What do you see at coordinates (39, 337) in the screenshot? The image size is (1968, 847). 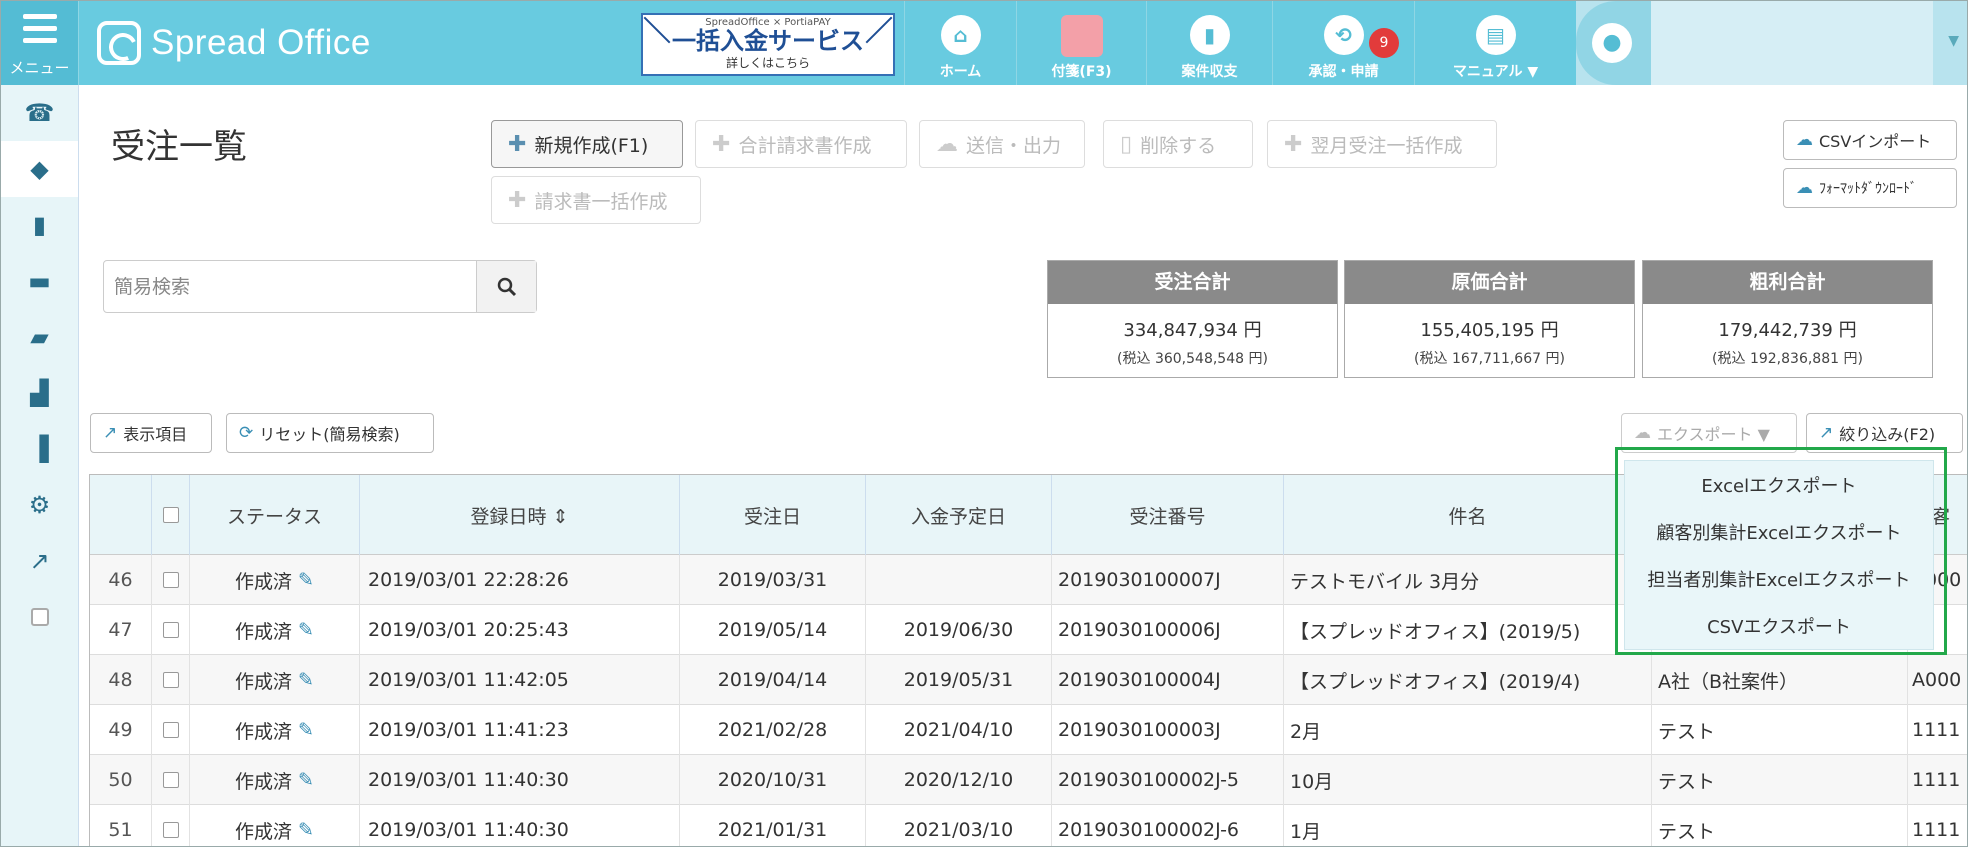 I see `folder-open-icon: ▰` at bounding box center [39, 337].